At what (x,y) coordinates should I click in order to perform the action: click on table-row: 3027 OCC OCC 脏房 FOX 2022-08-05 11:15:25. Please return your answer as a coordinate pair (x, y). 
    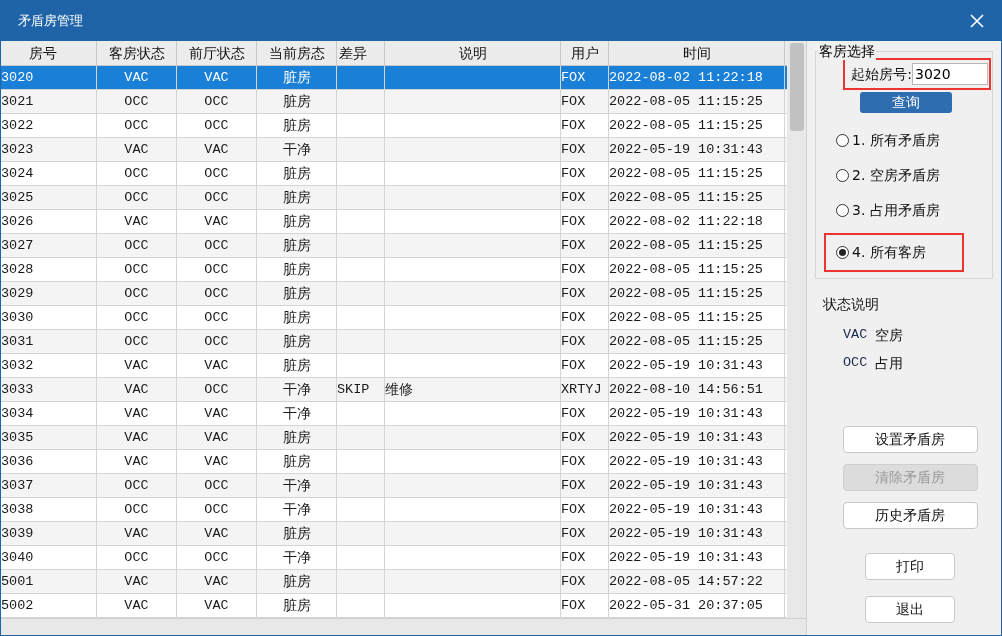
    Looking at the image, I should click on (394, 246).